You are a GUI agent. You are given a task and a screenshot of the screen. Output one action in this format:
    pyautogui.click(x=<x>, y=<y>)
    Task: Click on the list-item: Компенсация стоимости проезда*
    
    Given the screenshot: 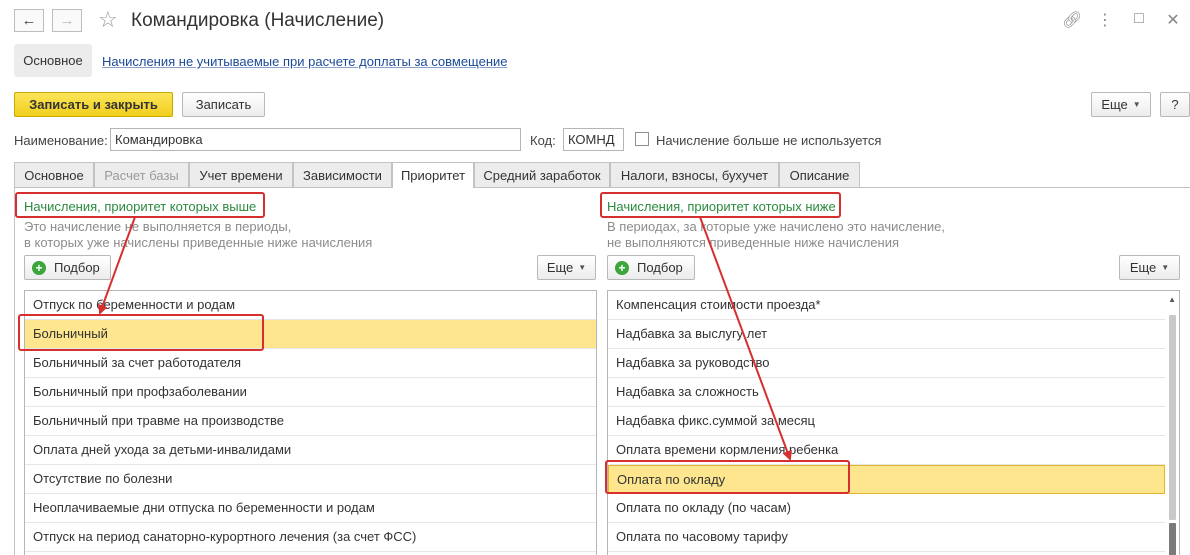 What is the action you would take?
    pyautogui.click(x=893, y=305)
    